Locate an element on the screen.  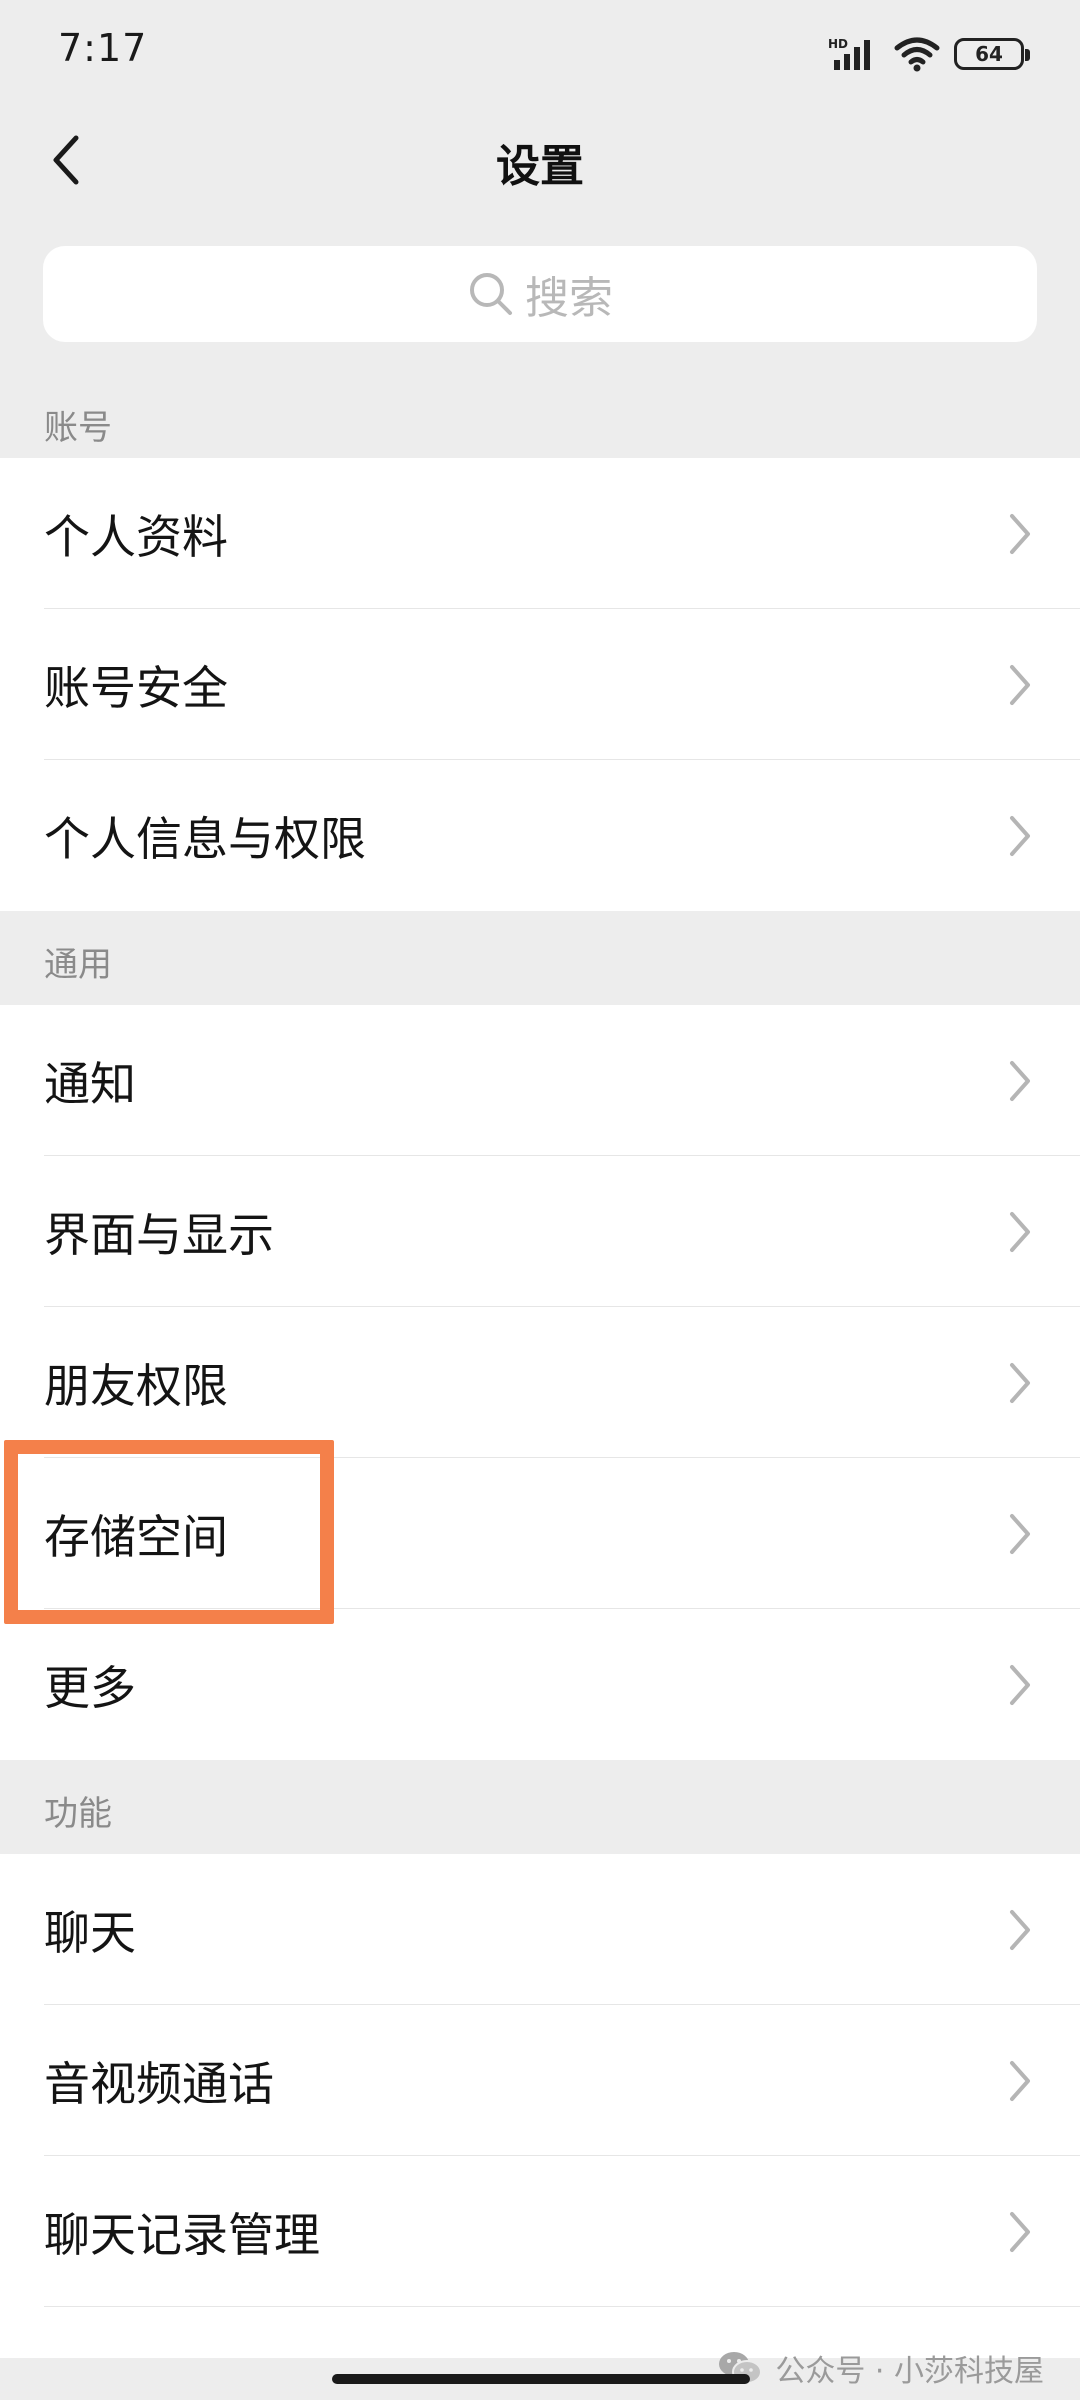
settings-item-storage: 存储空间 is located at coordinates (540, 1533).